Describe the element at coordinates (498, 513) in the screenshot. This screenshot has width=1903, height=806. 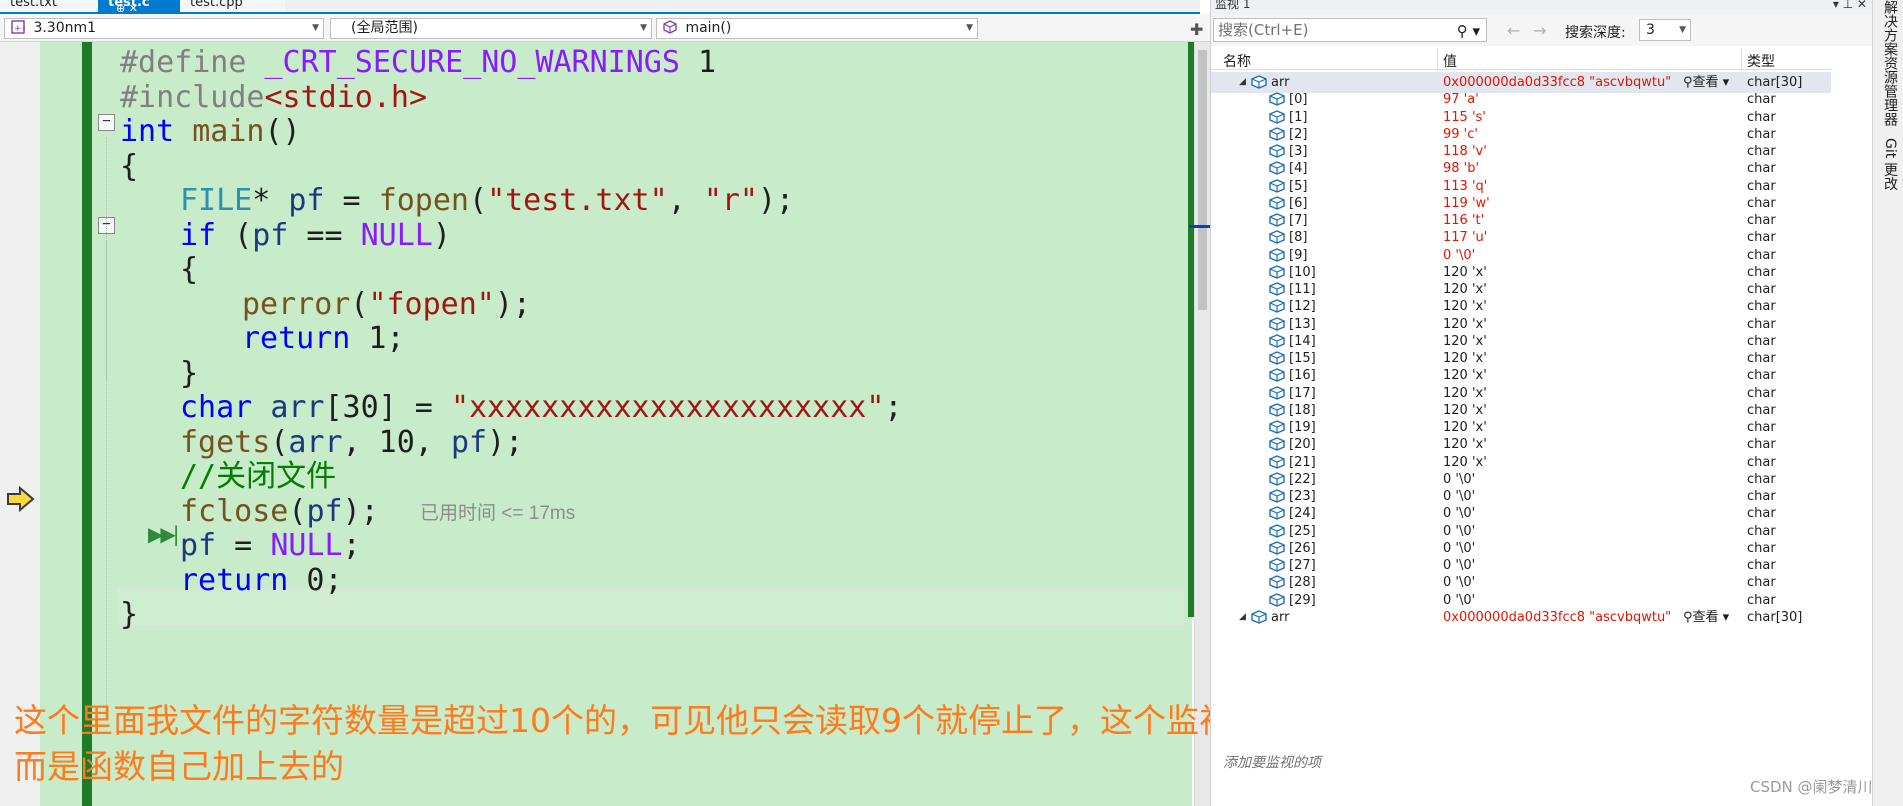
I see `perf-tip: 已用时间 <= 17ms` at that location.